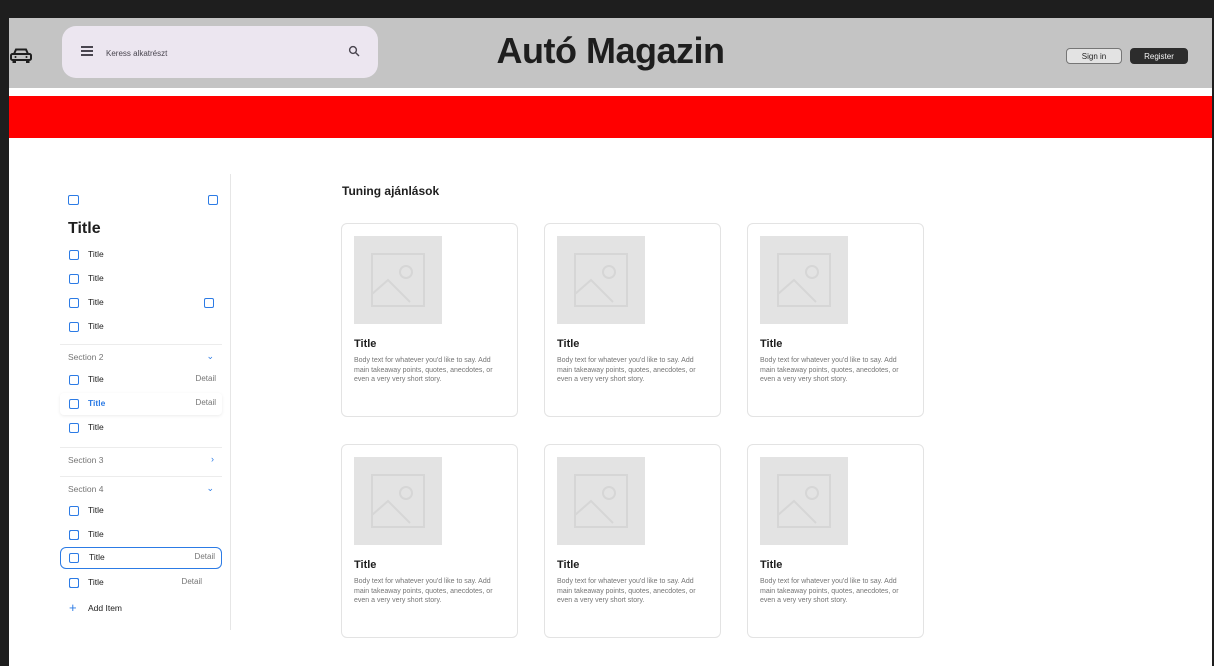 This screenshot has width=1214, height=666. What do you see at coordinates (4, 333) in the screenshot?
I see `window-frame-left` at bounding box center [4, 333].